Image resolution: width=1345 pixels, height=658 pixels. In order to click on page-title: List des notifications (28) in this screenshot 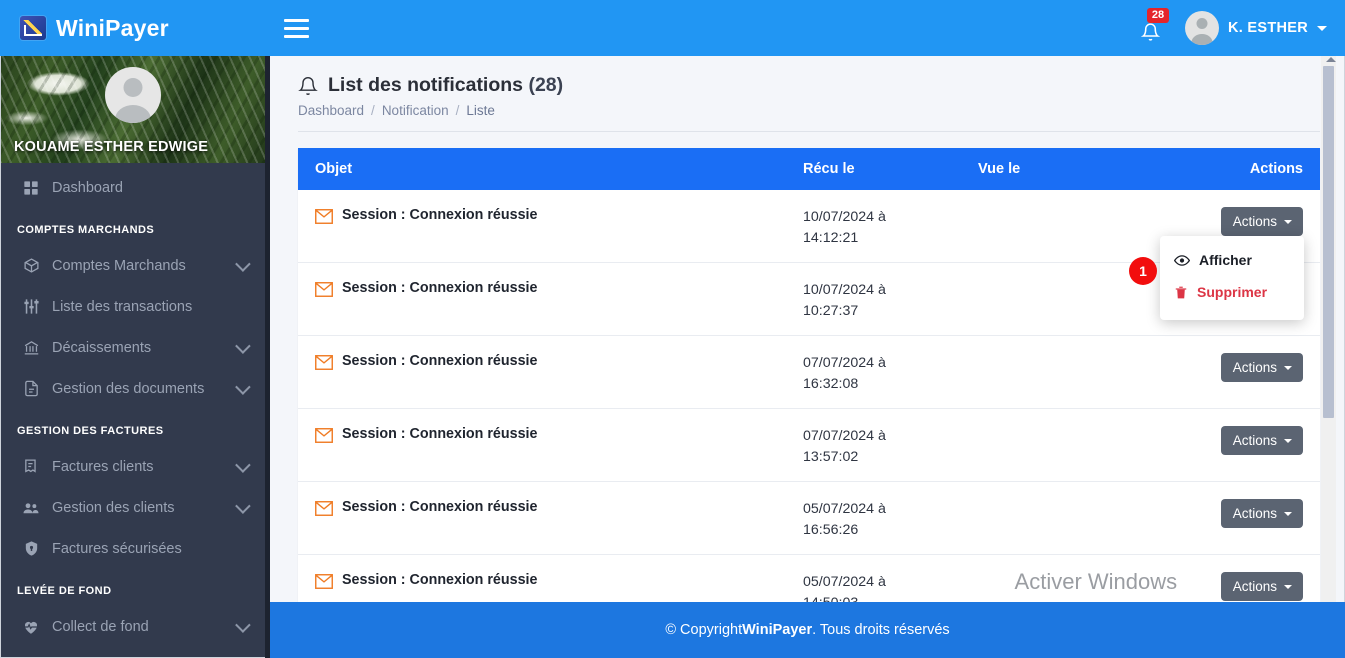, I will do `click(445, 85)`.